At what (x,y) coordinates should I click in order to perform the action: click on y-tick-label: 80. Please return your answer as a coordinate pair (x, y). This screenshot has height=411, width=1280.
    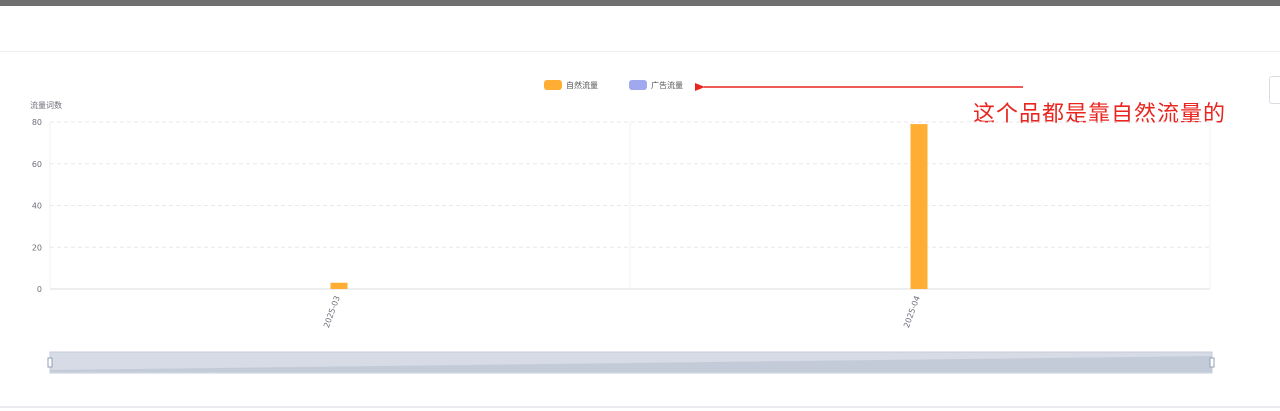
    Looking at the image, I should click on (37, 122).